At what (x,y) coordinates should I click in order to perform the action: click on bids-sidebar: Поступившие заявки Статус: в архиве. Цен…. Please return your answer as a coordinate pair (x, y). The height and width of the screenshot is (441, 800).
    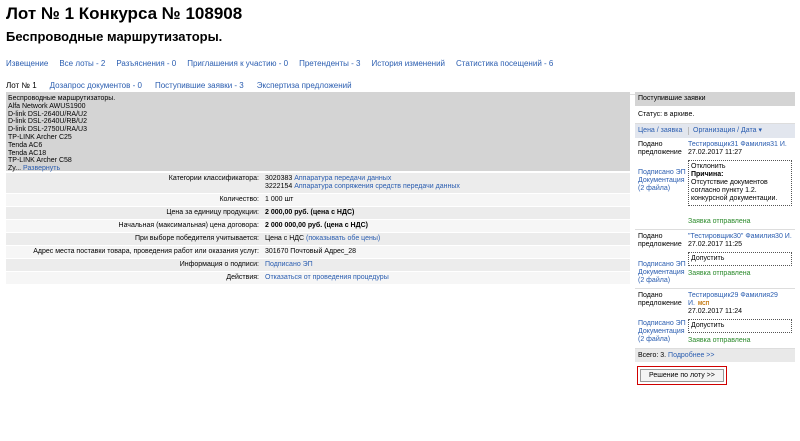
    Looking at the image, I should click on (715, 238).